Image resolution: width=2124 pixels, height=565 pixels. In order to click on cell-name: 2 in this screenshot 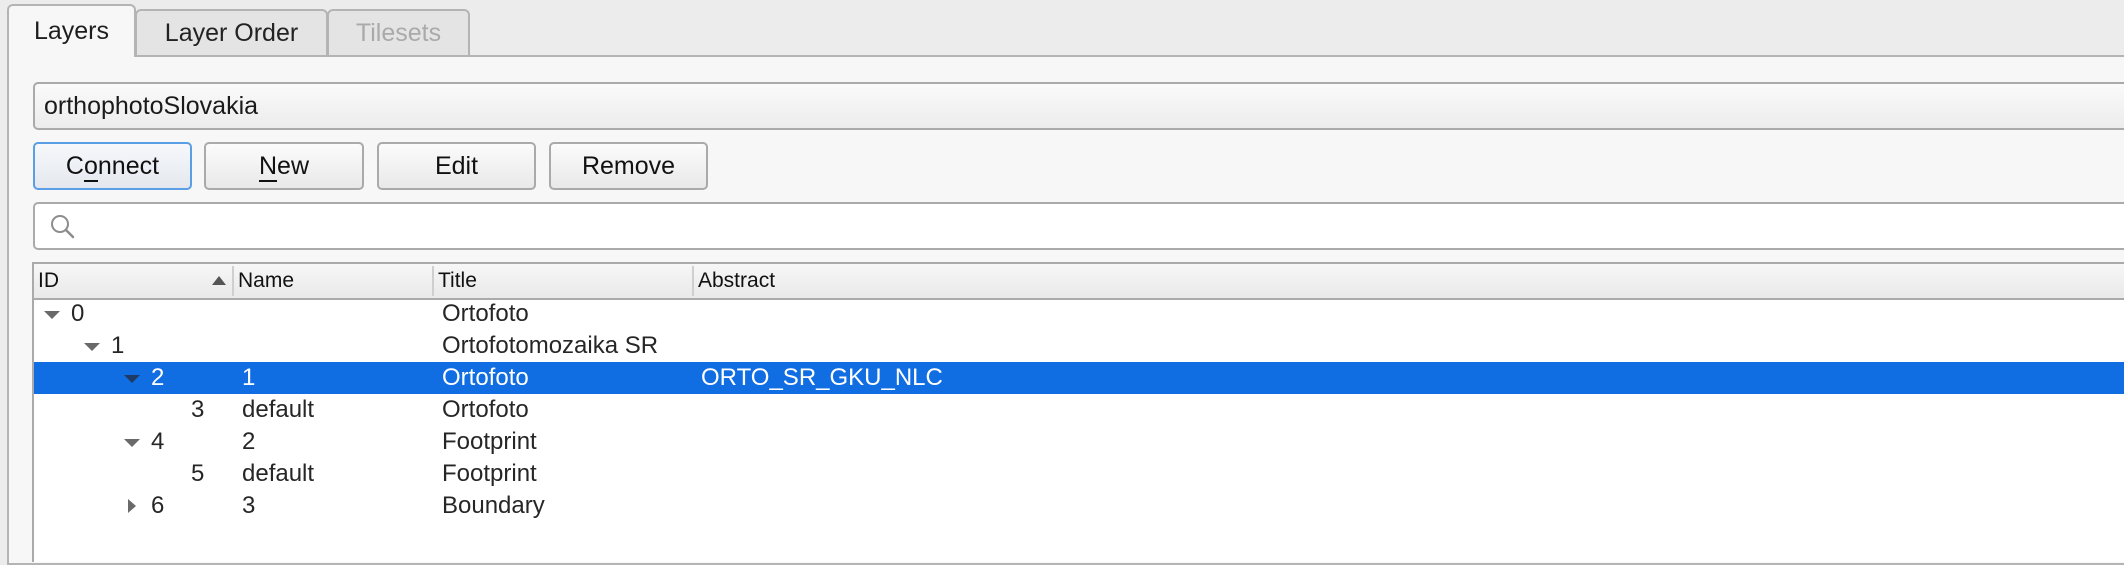, I will do `click(249, 441)`.